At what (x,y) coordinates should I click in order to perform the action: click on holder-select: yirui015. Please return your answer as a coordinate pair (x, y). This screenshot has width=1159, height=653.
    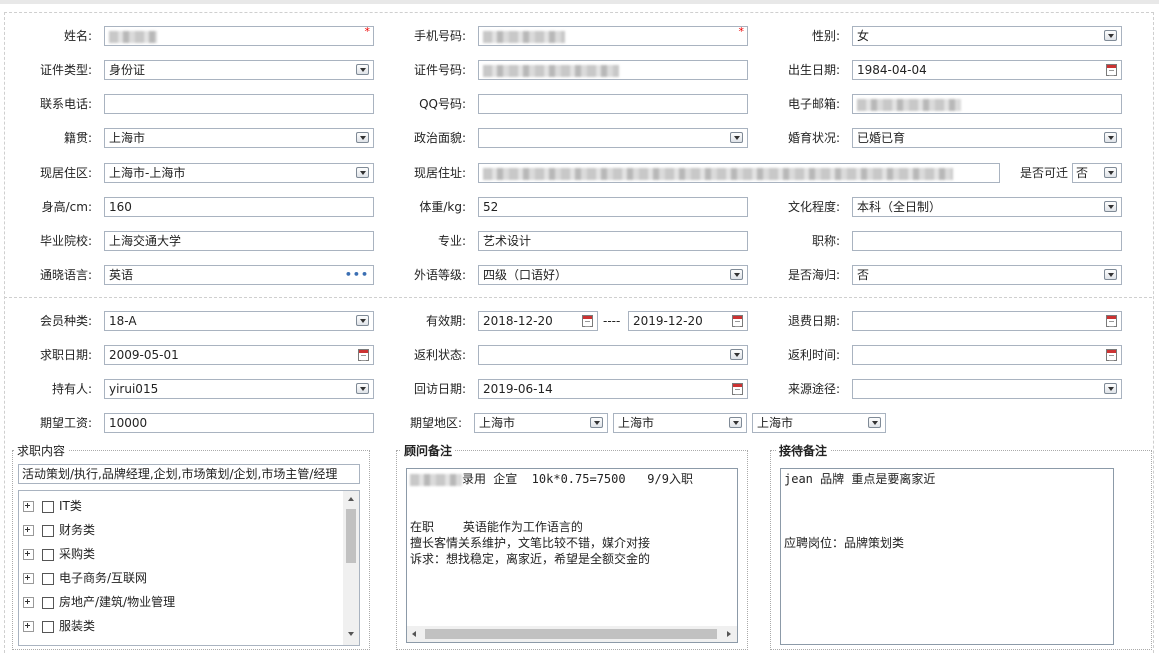
    Looking at the image, I should click on (239, 389).